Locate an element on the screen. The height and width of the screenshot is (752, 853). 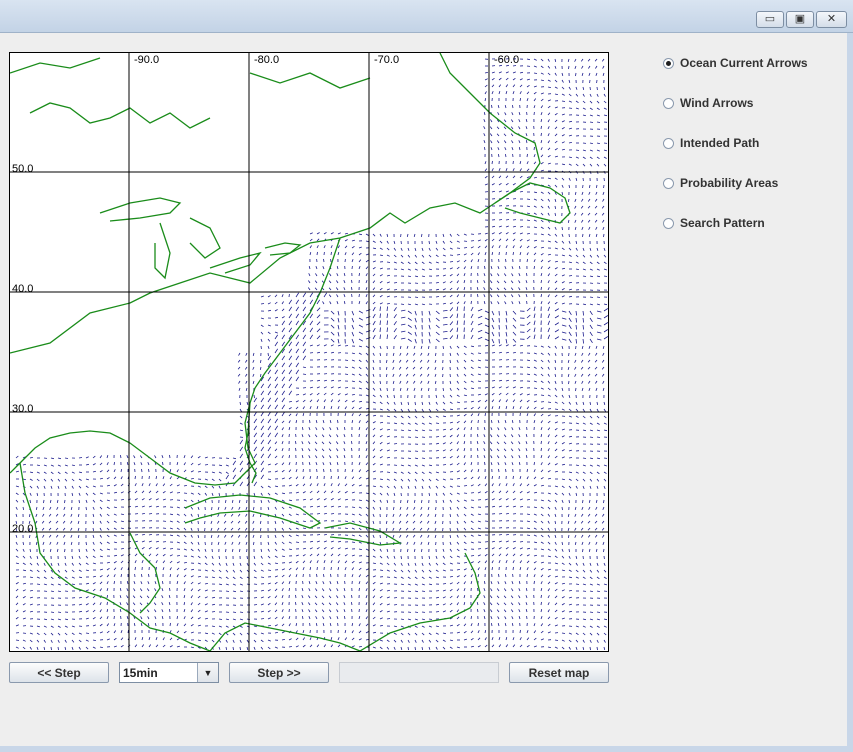
radio-probability-areas: Probability Areas is located at coordinates (735, 183).